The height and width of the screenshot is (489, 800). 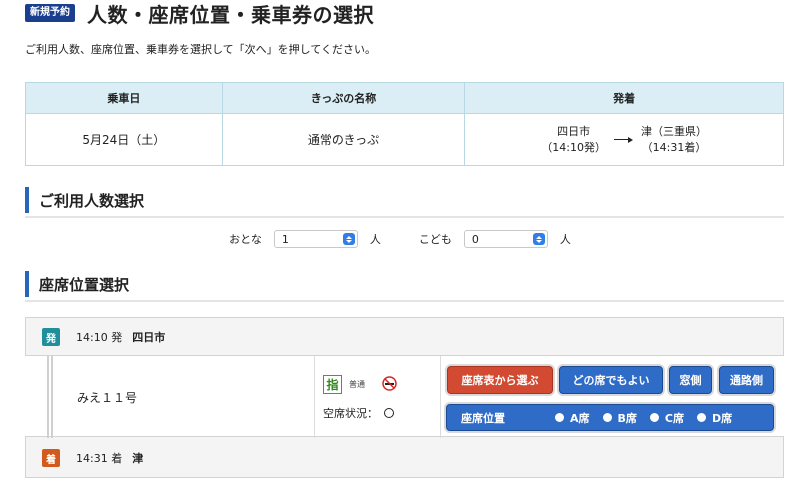 I want to click on passenger-section-title: ご利用人数選択, so click(x=404, y=200).